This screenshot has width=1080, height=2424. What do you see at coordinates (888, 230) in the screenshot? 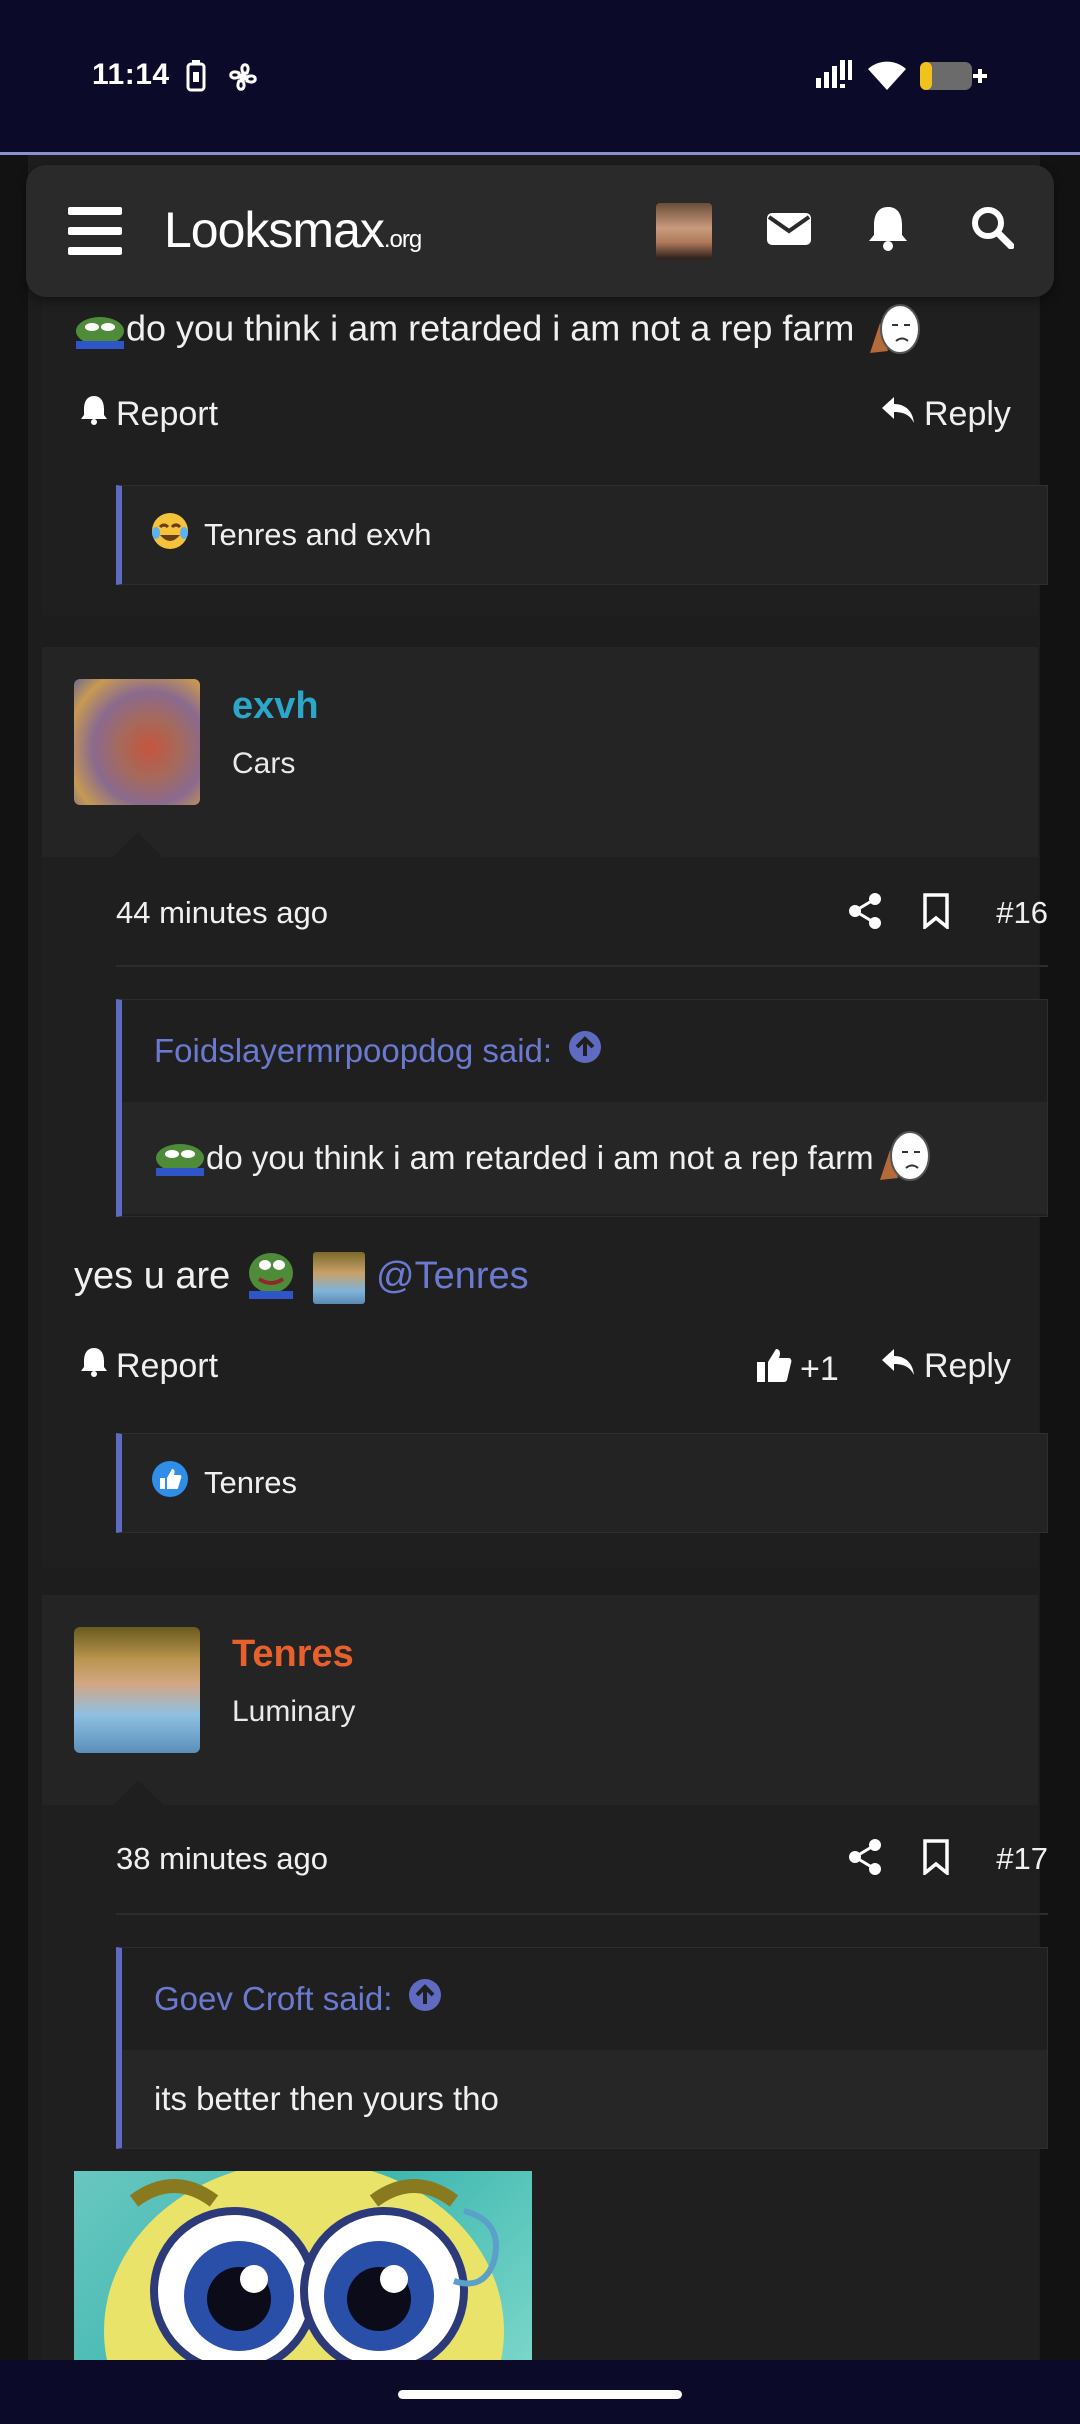
I see `bell-icon` at bounding box center [888, 230].